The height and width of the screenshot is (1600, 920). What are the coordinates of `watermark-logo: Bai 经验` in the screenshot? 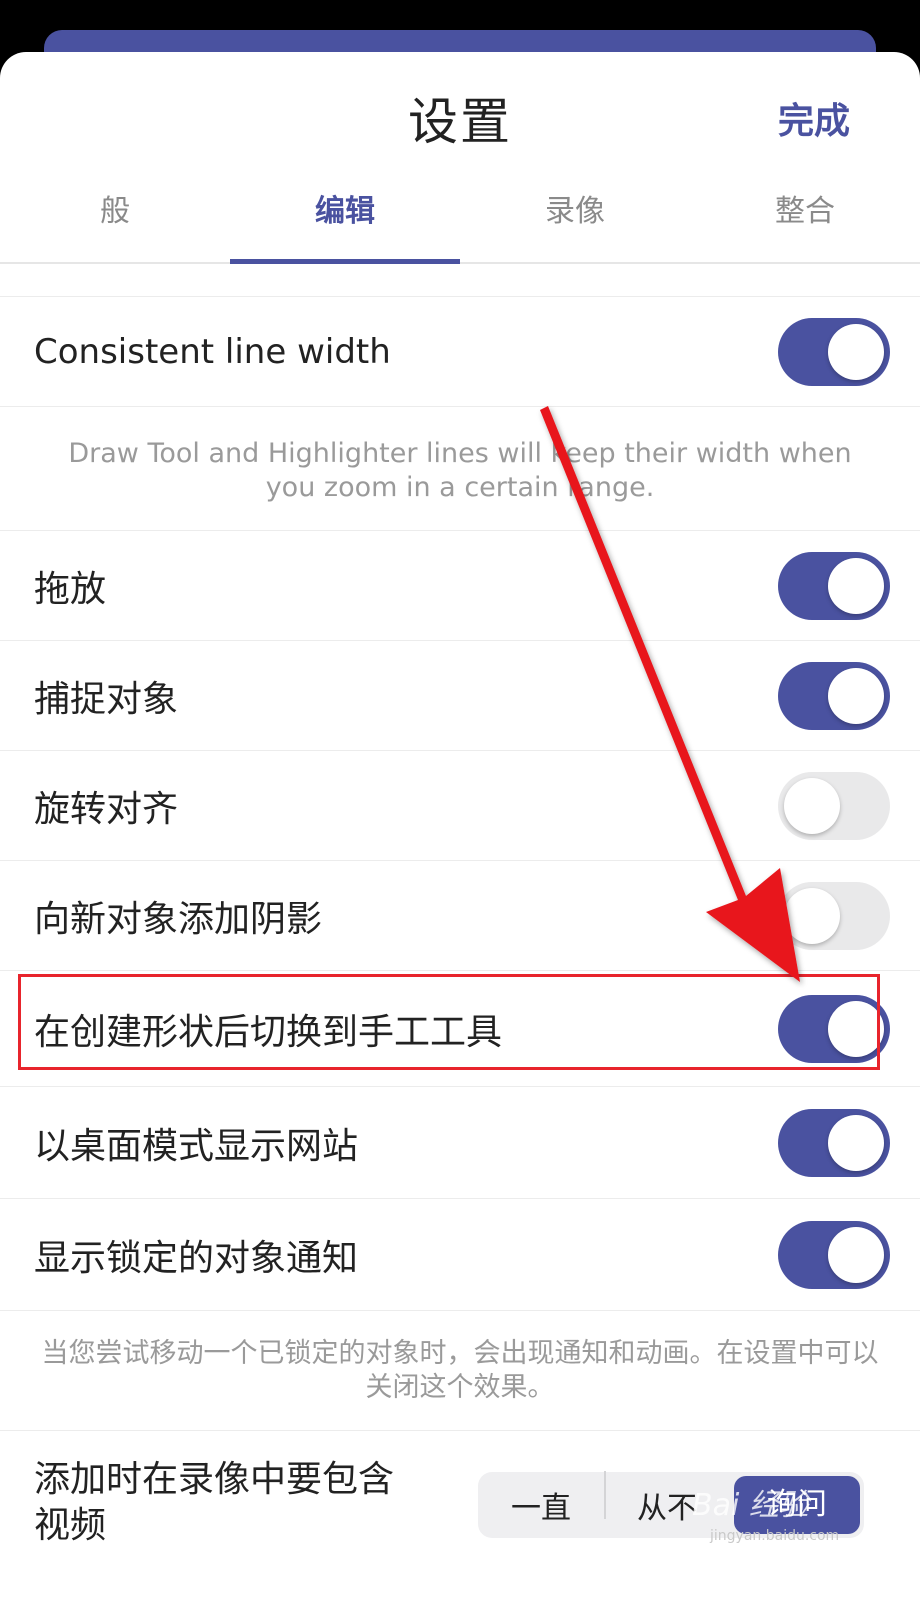 It's located at (750, 1505).